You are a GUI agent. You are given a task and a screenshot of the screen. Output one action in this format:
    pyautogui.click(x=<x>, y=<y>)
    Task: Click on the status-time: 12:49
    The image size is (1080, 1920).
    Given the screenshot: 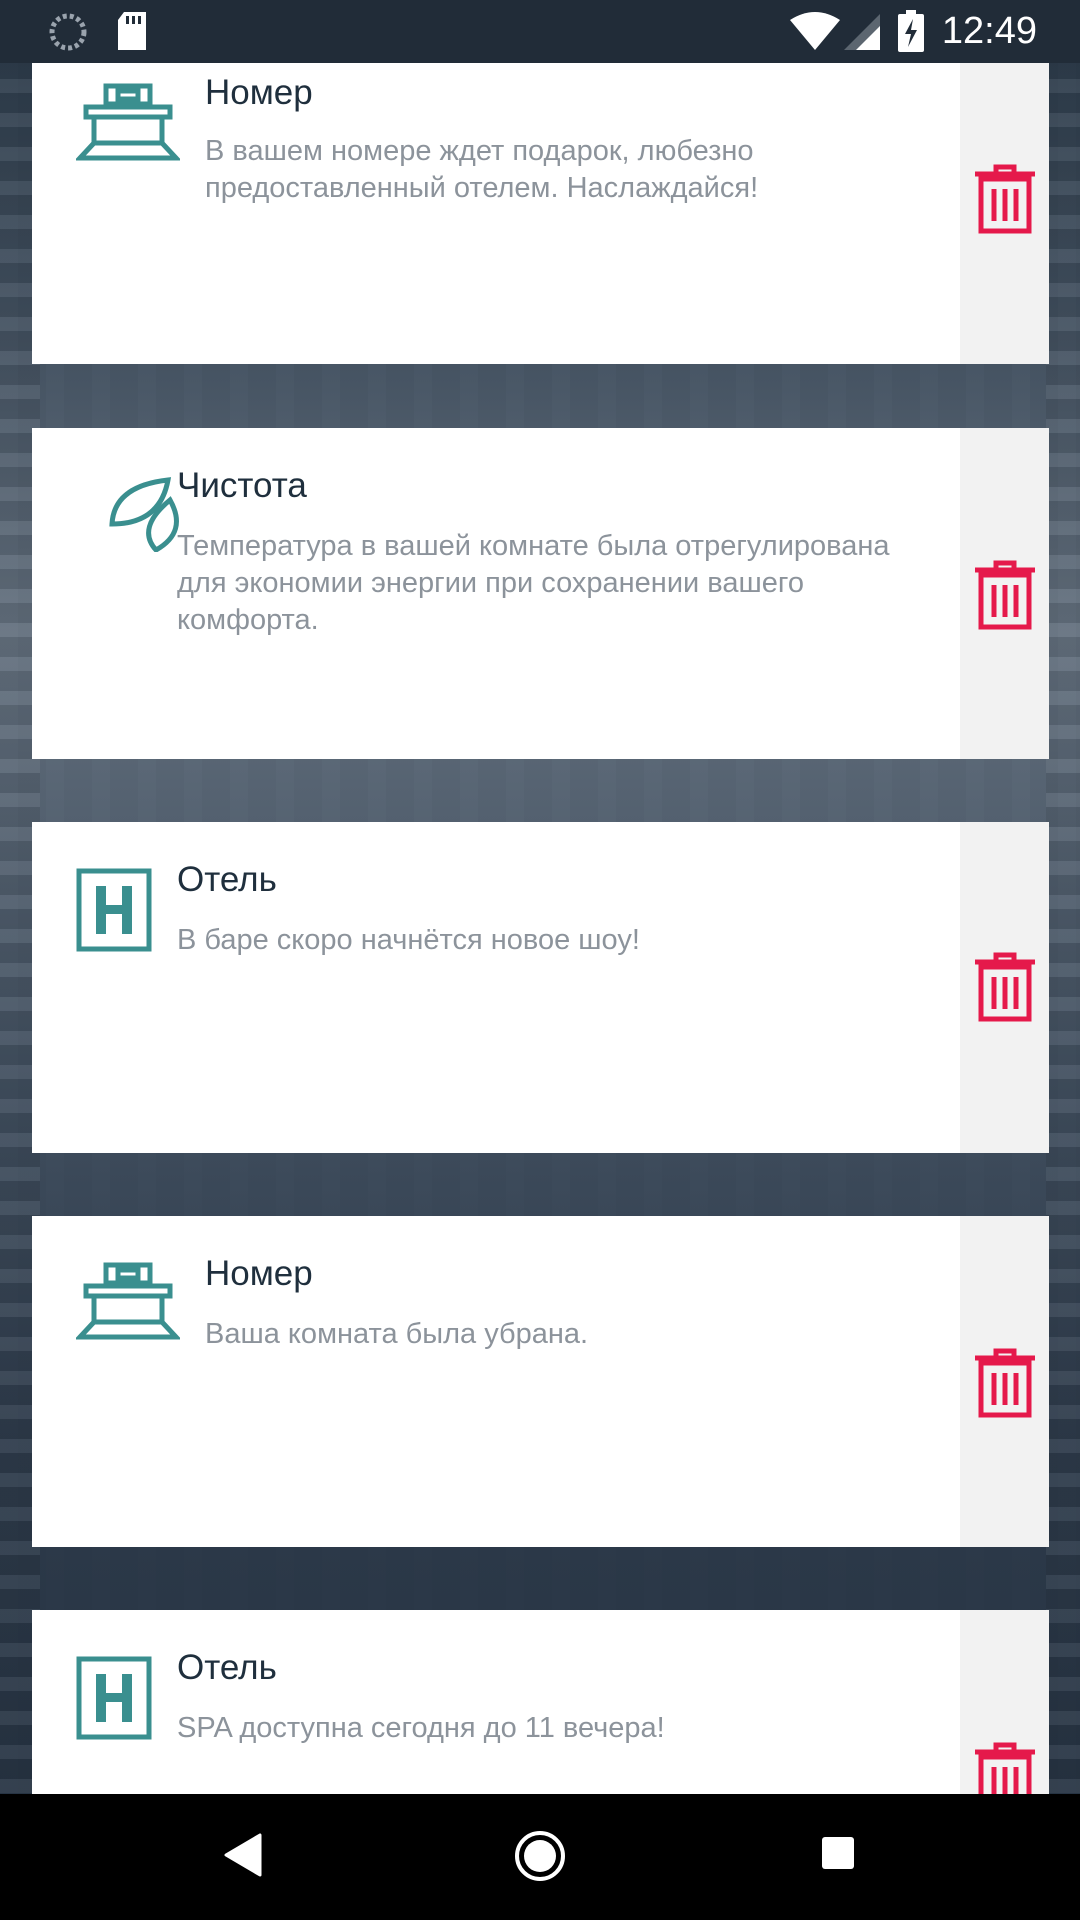 What is the action you would take?
    pyautogui.click(x=989, y=31)
    